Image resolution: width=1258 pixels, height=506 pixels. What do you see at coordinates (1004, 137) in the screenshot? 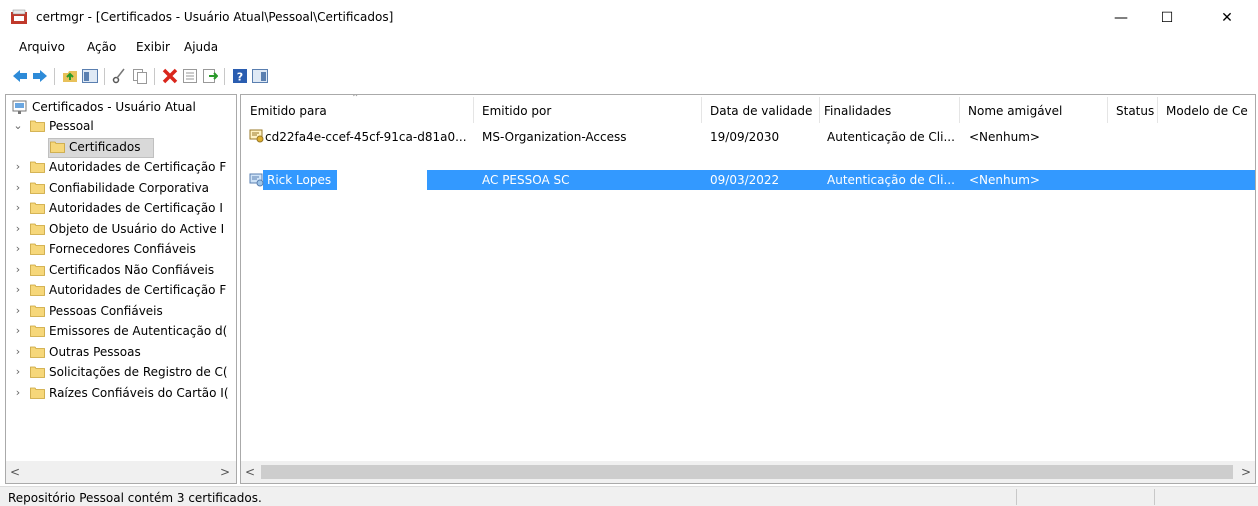
I see `cell-friendly-name: <Nenhum>` at bounding box center [1004, 137].